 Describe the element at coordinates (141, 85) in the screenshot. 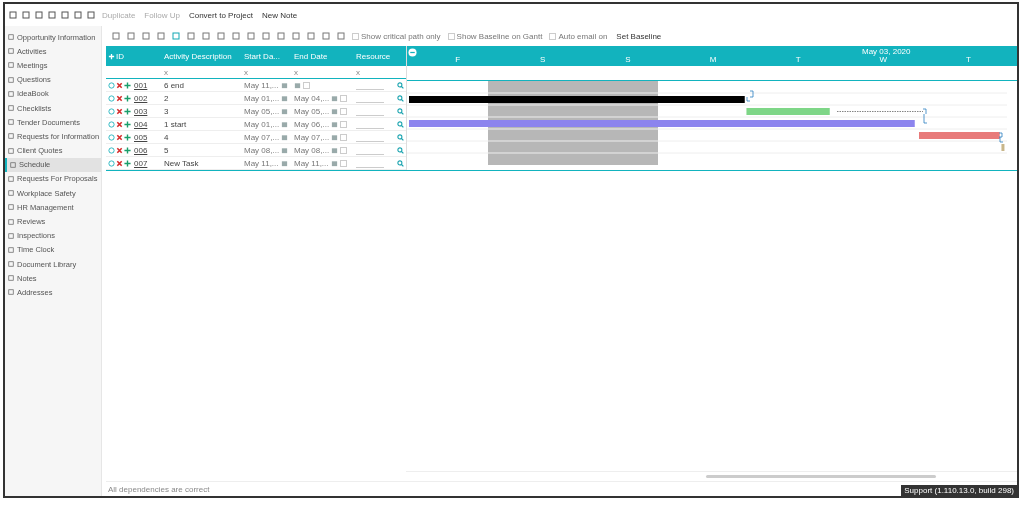

I see `activity-id-link: 001` at that location.